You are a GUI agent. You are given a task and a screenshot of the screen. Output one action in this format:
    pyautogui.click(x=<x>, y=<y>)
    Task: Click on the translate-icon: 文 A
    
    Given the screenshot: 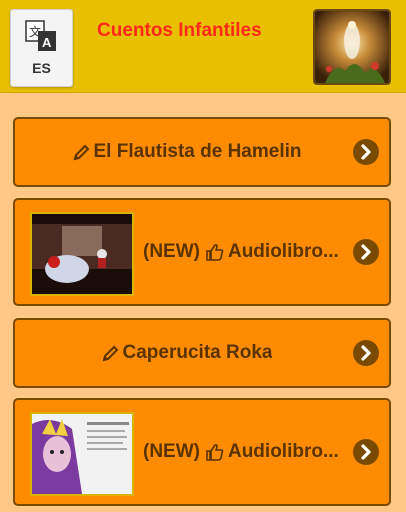 What is the action you would take?
    pyautogui.click(x=40, y=35)
    